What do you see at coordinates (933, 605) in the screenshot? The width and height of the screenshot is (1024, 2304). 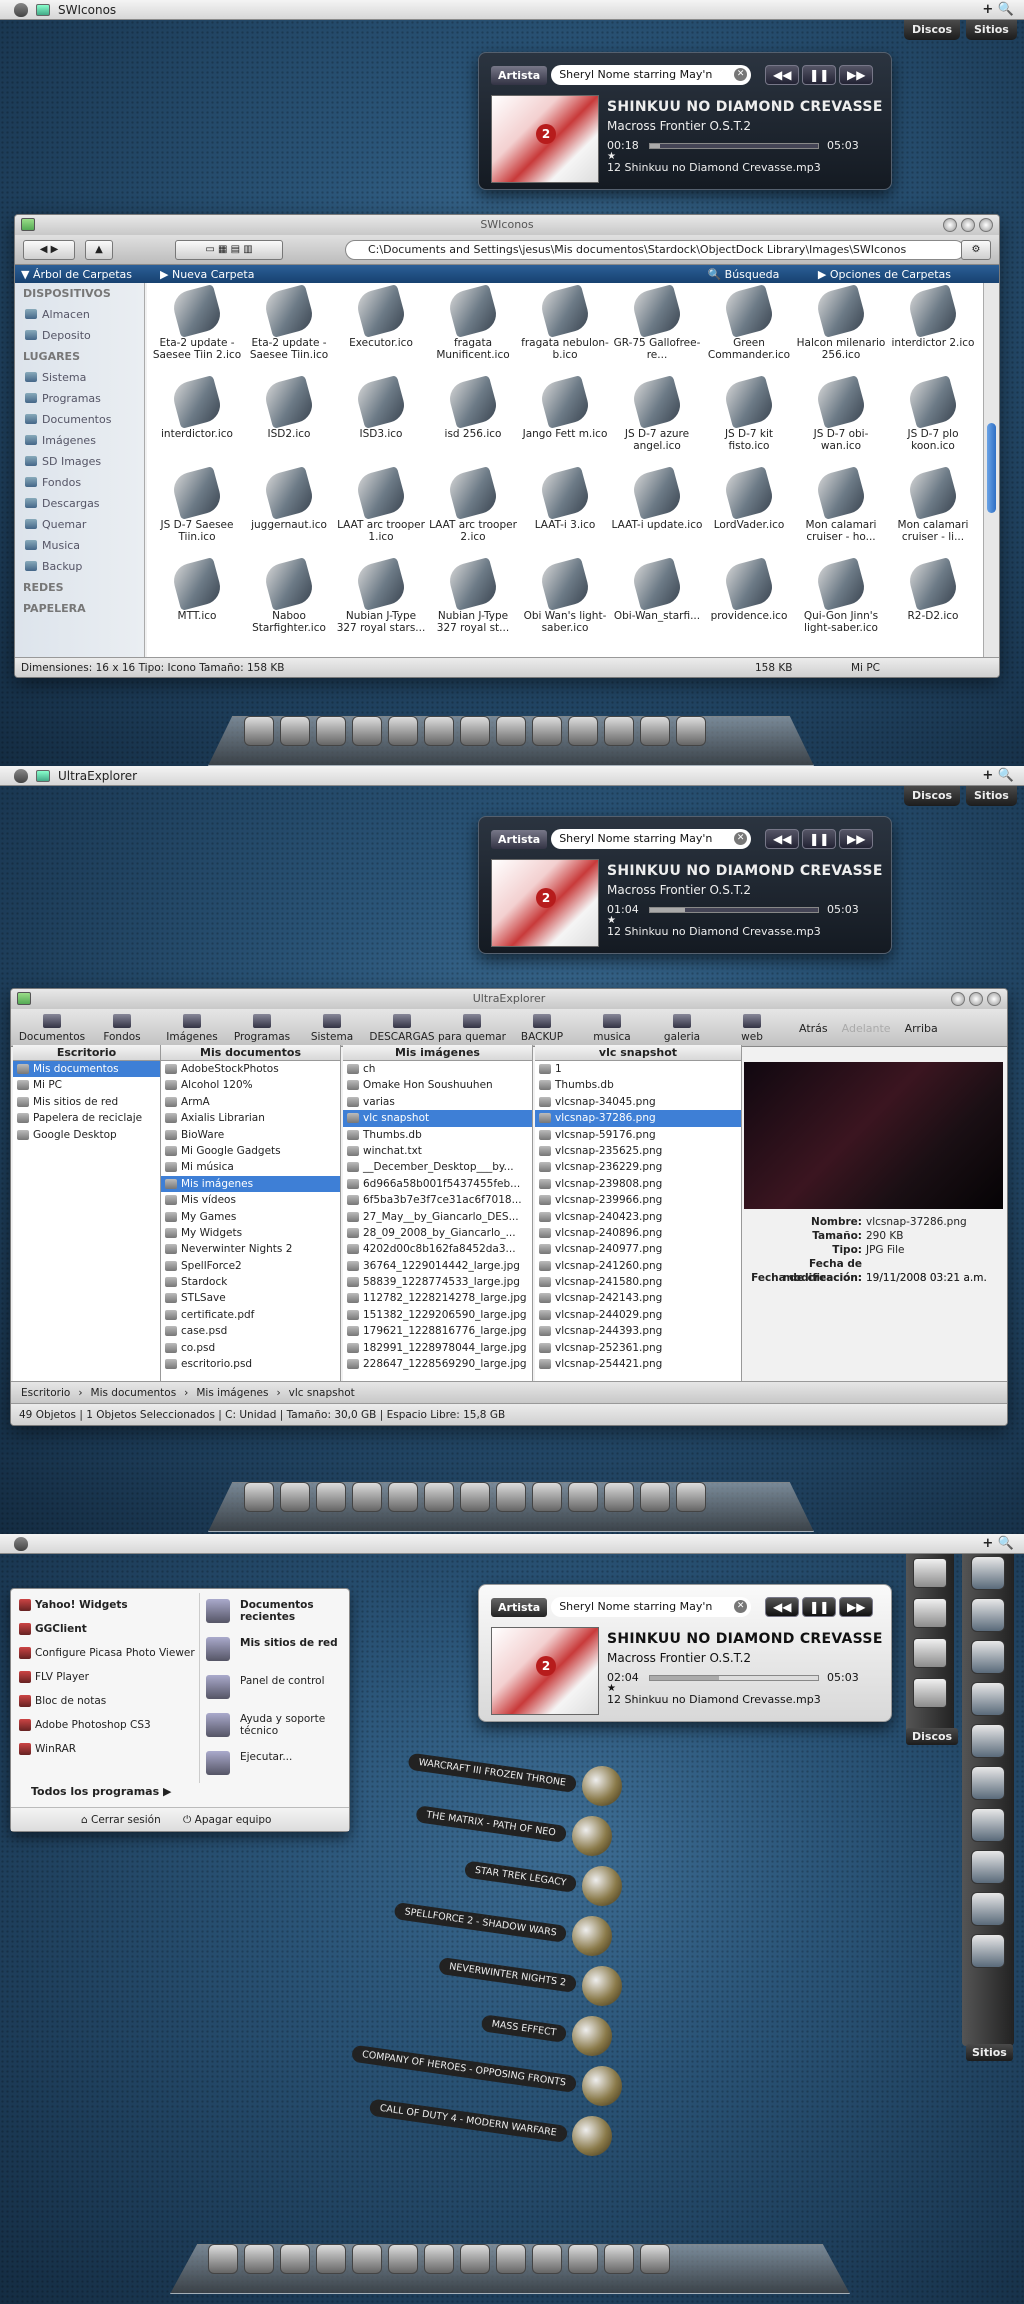 I see `file-icon-item: R2-D2.ico` at bounding box center [933, 605].